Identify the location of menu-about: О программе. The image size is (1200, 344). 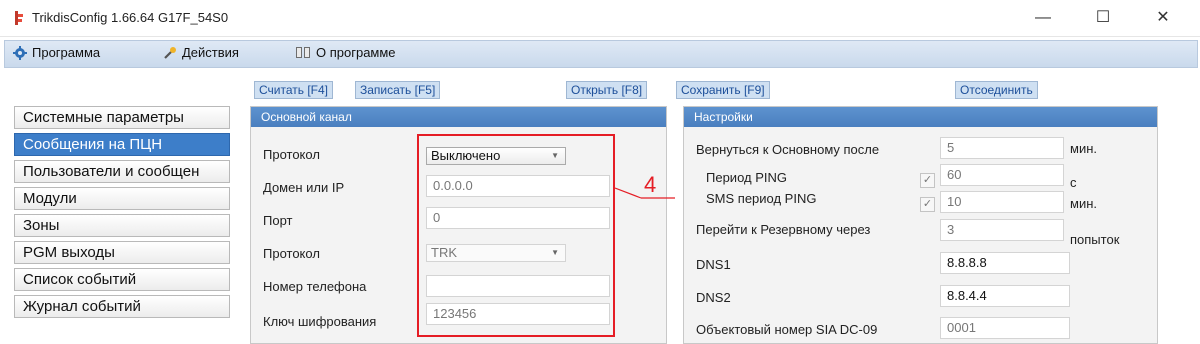
(345, 52).